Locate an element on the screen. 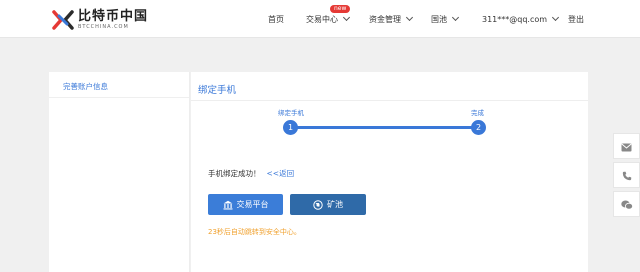 This screenshot has height=272, width=640. success-message: 手机绑定成功！ <<返回 is located at coordinates (251, 173).